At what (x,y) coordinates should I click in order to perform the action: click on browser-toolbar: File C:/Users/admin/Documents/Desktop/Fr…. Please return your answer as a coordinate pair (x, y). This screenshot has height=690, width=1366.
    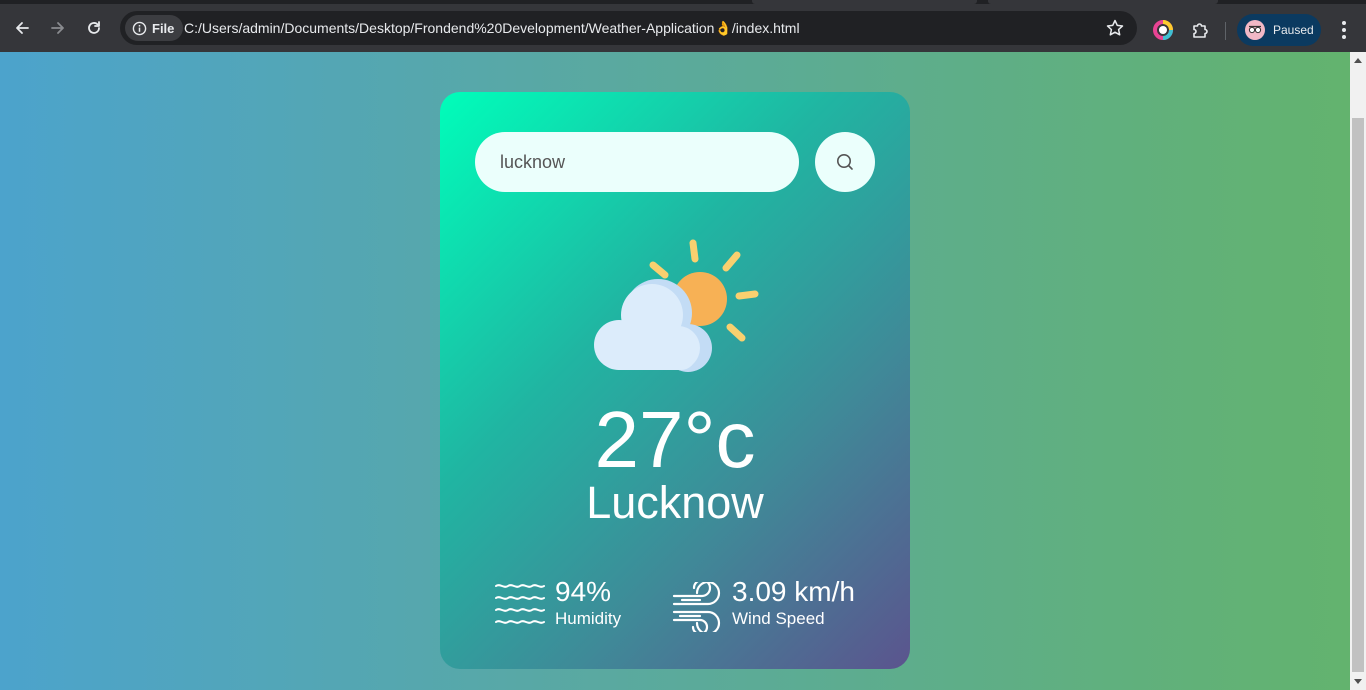
    Looking at the image, I should click on (683, 28).